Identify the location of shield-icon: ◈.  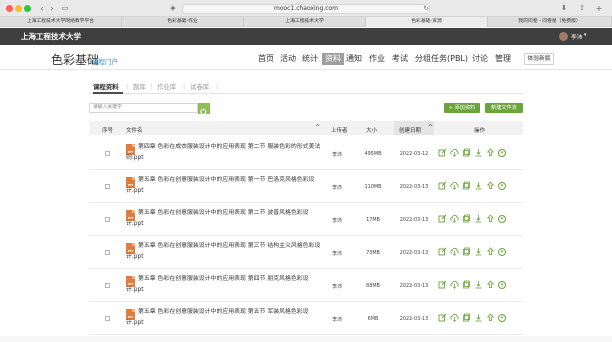
(173, 8).